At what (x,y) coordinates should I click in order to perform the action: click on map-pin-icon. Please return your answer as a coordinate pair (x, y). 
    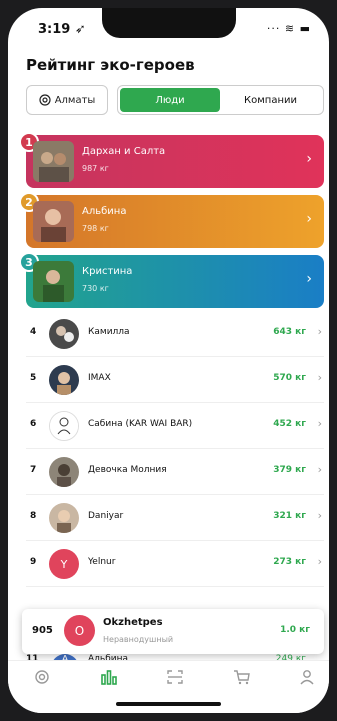
    Looking at the image, I should click on (42, 677).